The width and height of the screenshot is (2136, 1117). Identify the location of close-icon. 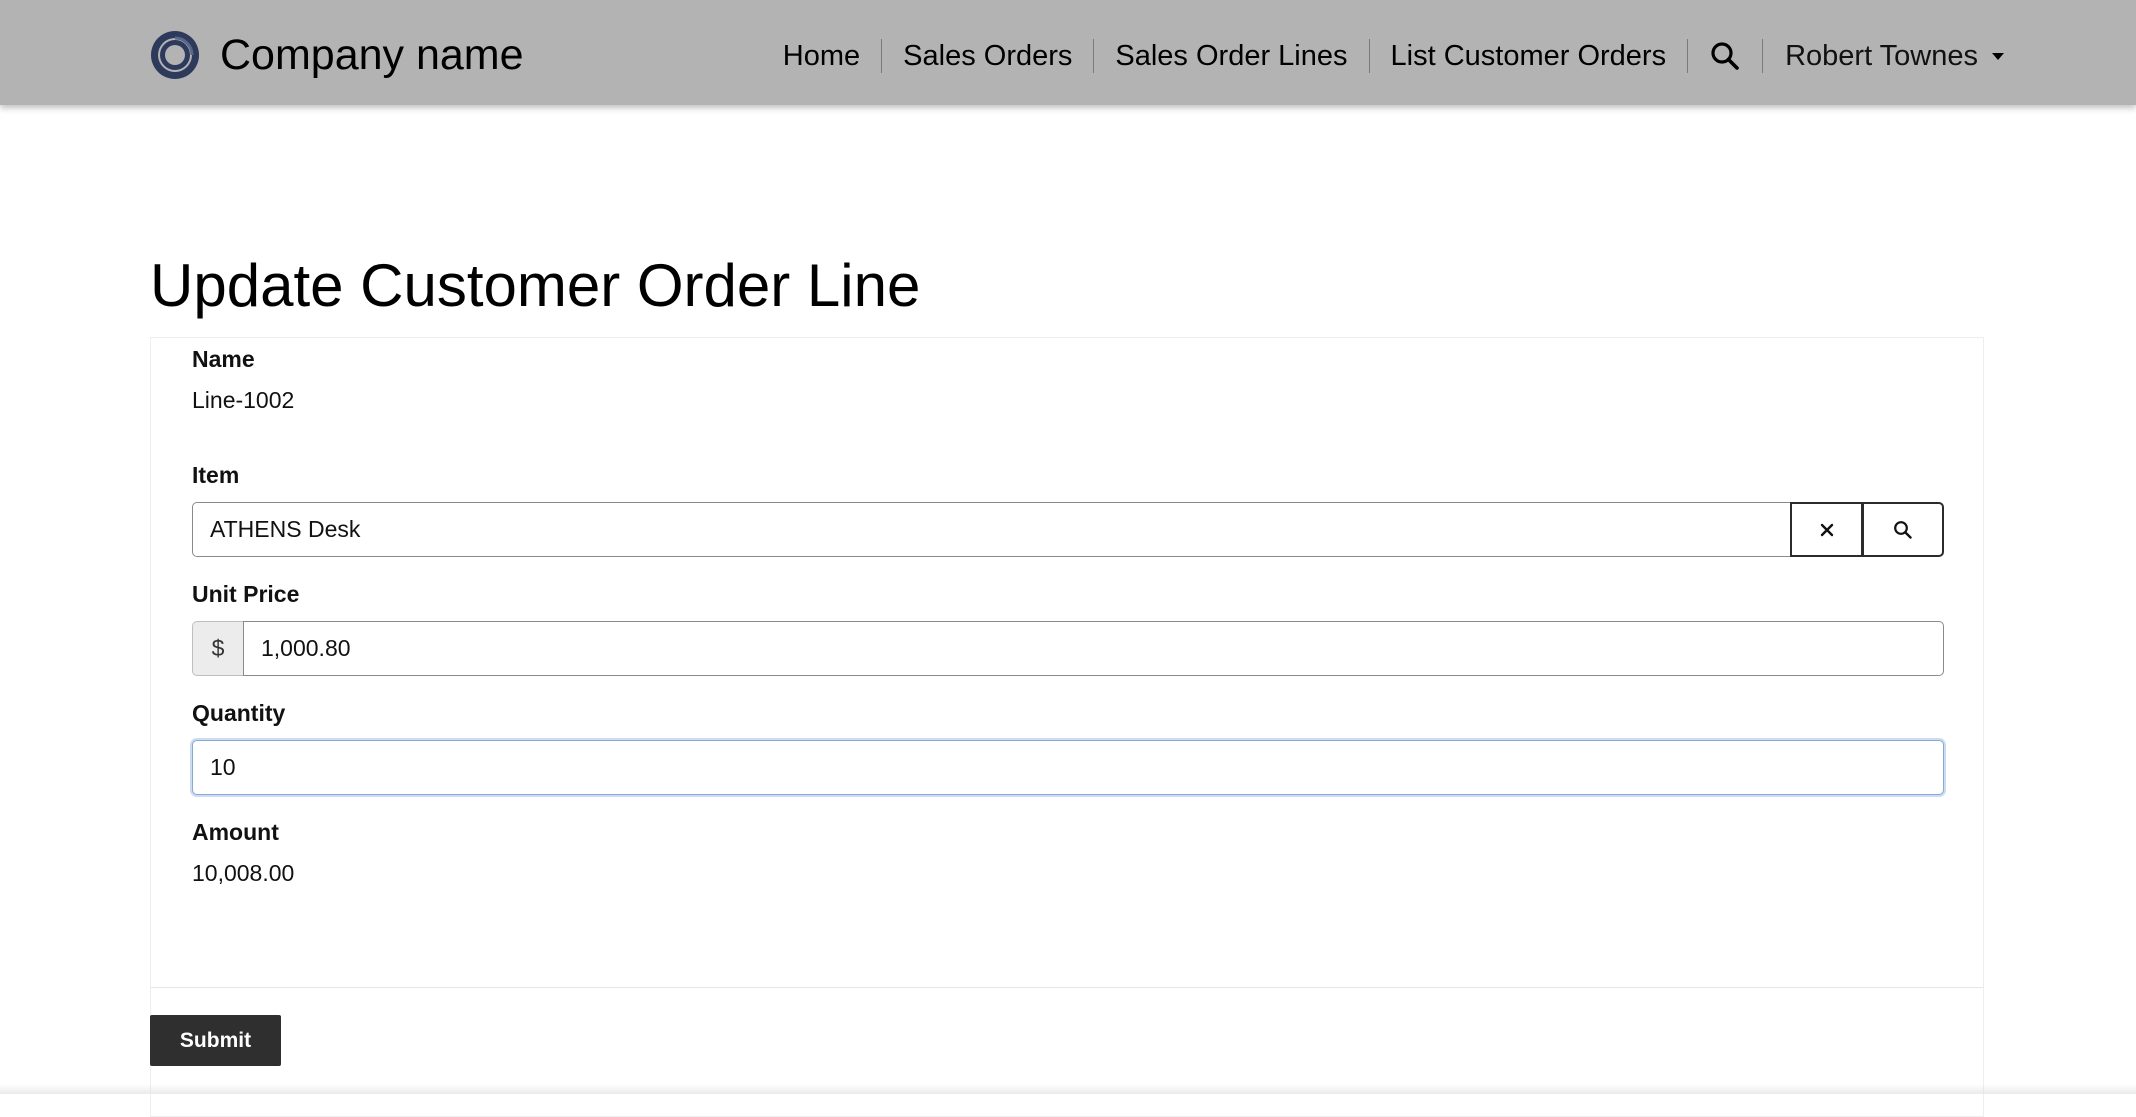
(1826, 529).